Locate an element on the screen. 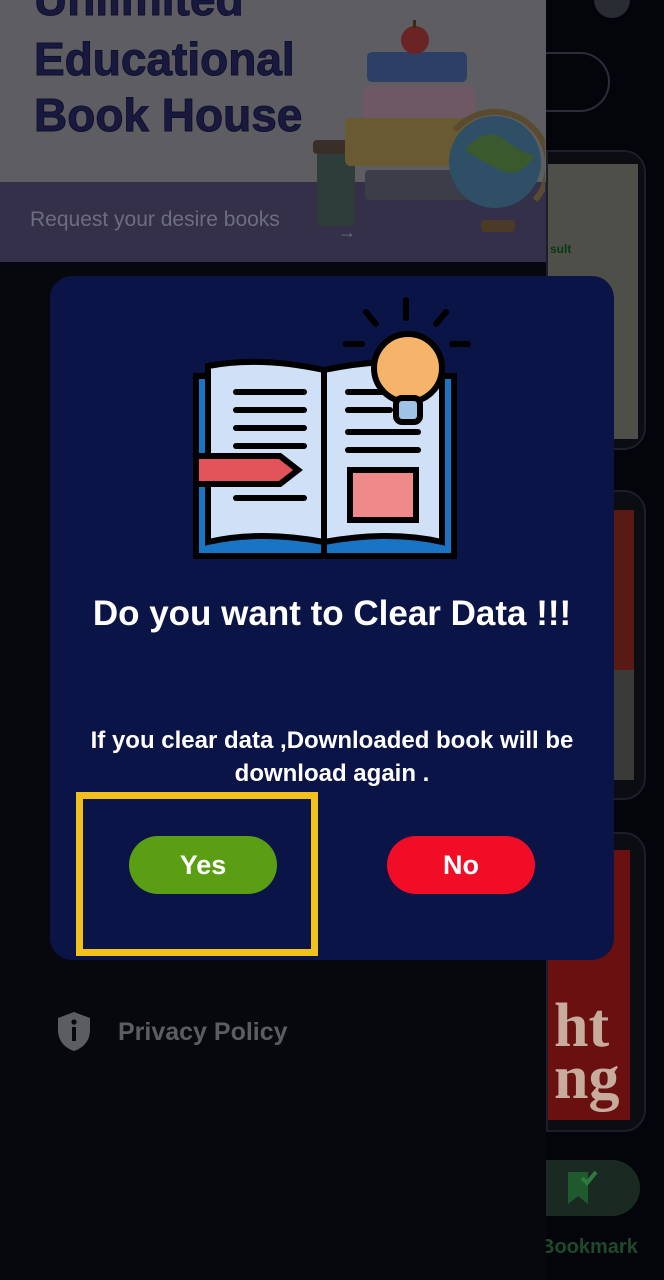 This screenshot has width=664, height=1280. bookmark-check-icon is located at coordinates (583, 1187).